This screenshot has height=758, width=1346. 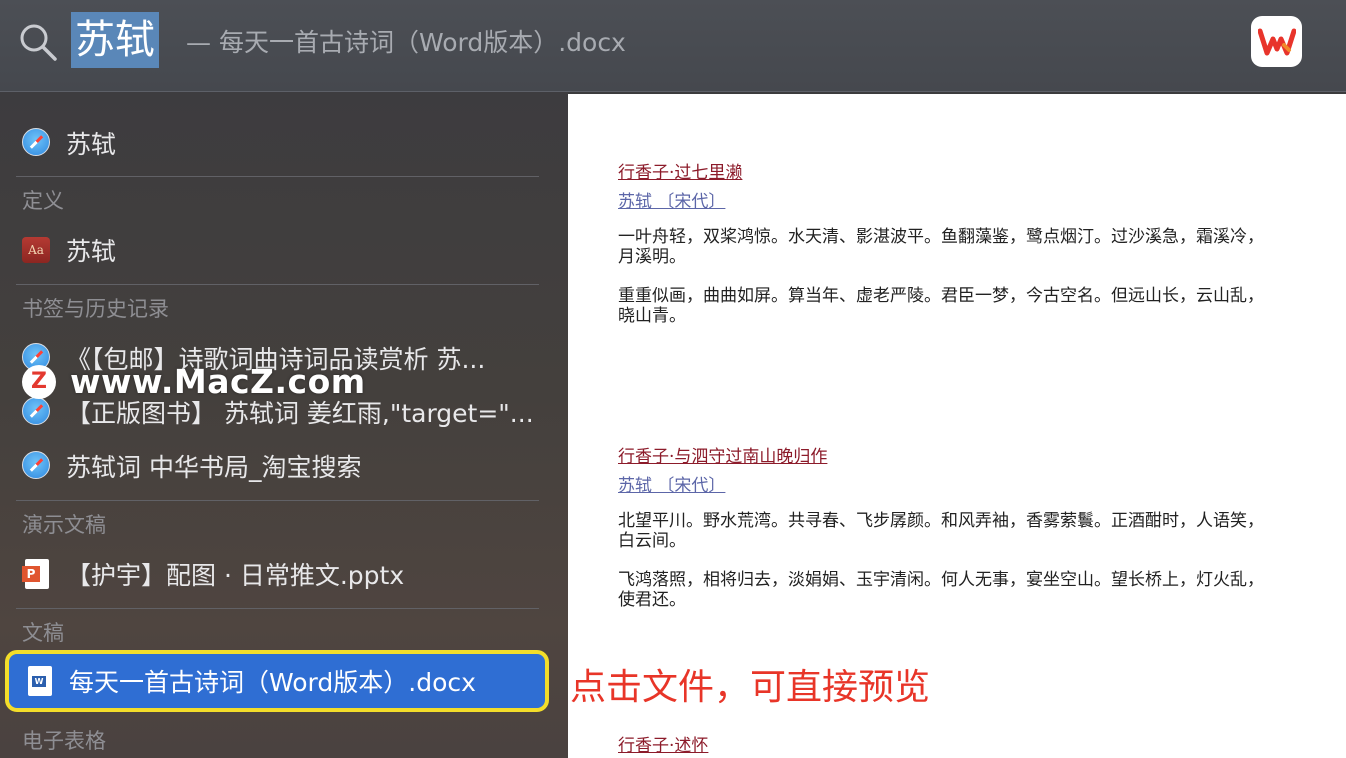 I want to click on section-header-spreadsheets: 电子表格, so click(x=64, y=741).